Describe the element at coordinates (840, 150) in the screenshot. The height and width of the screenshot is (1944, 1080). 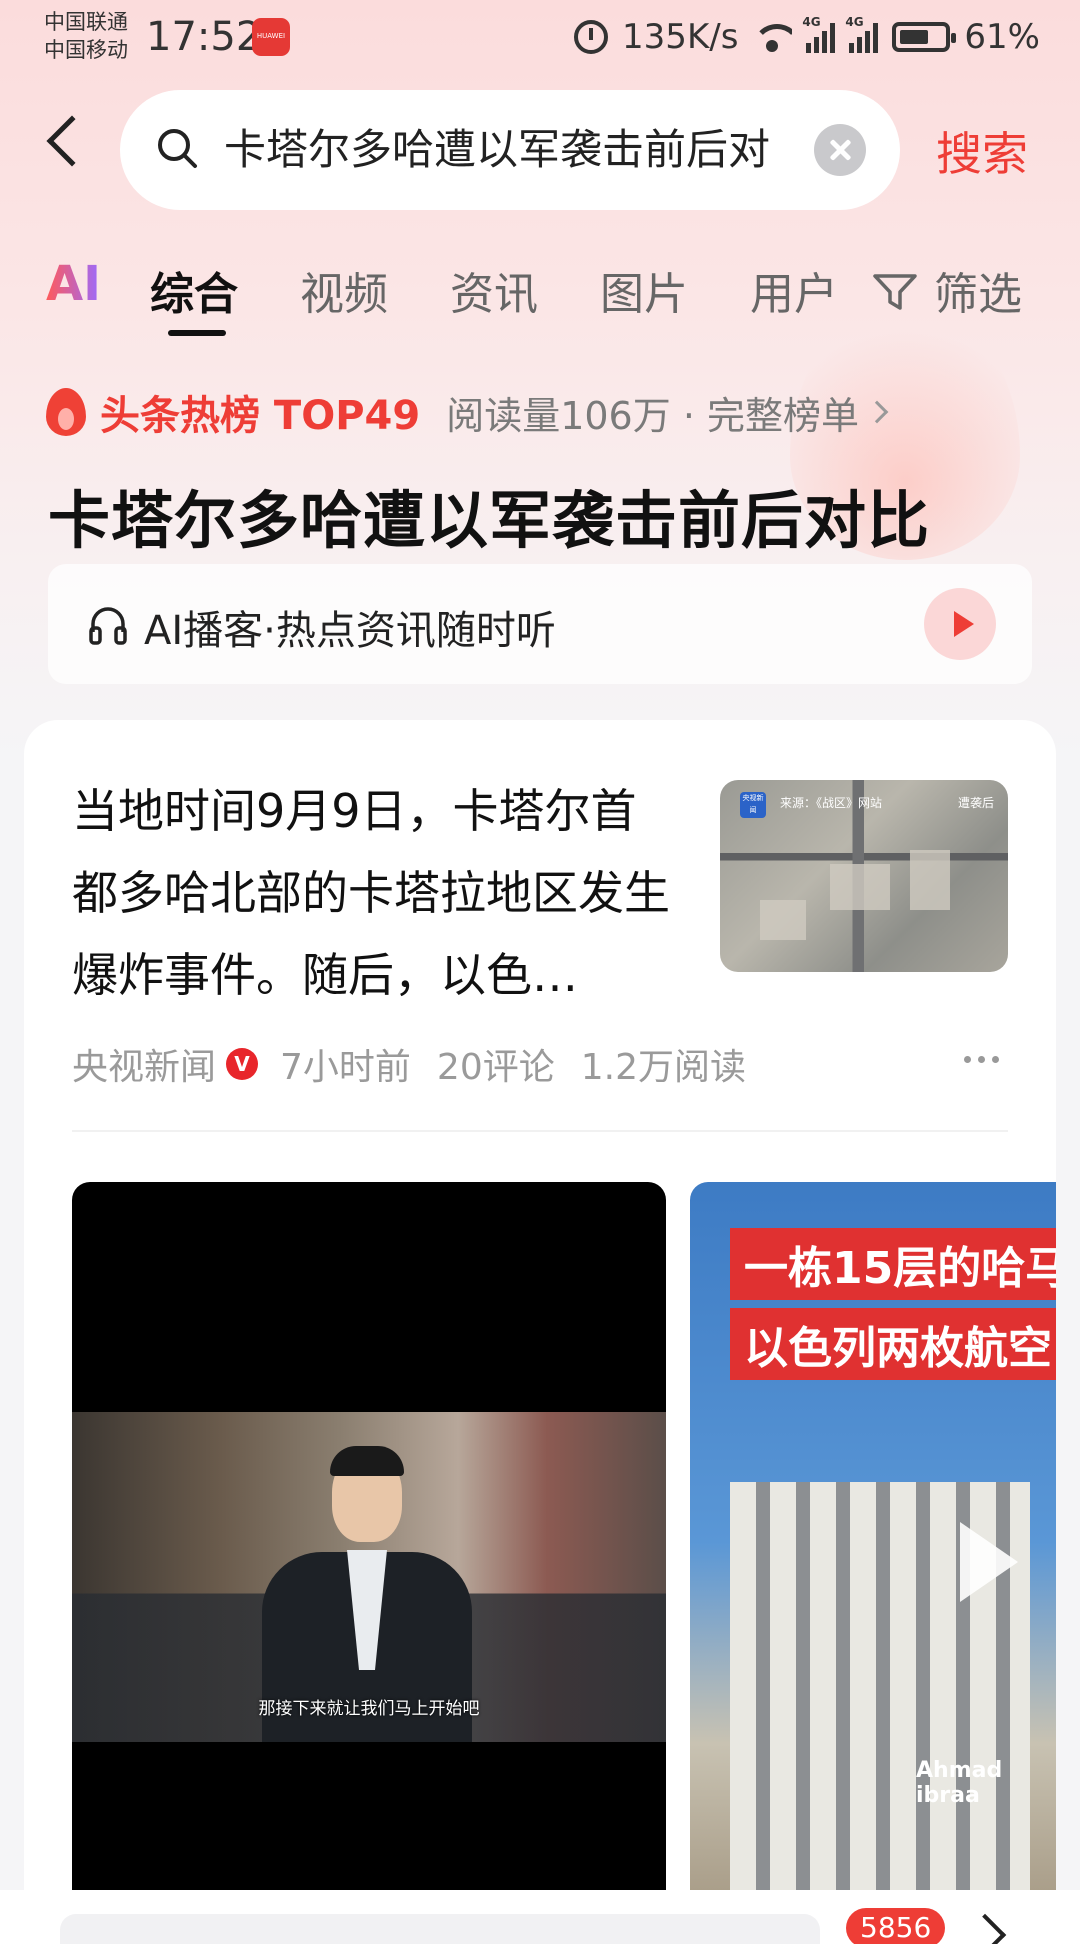
I see `clear-icon` at that location.